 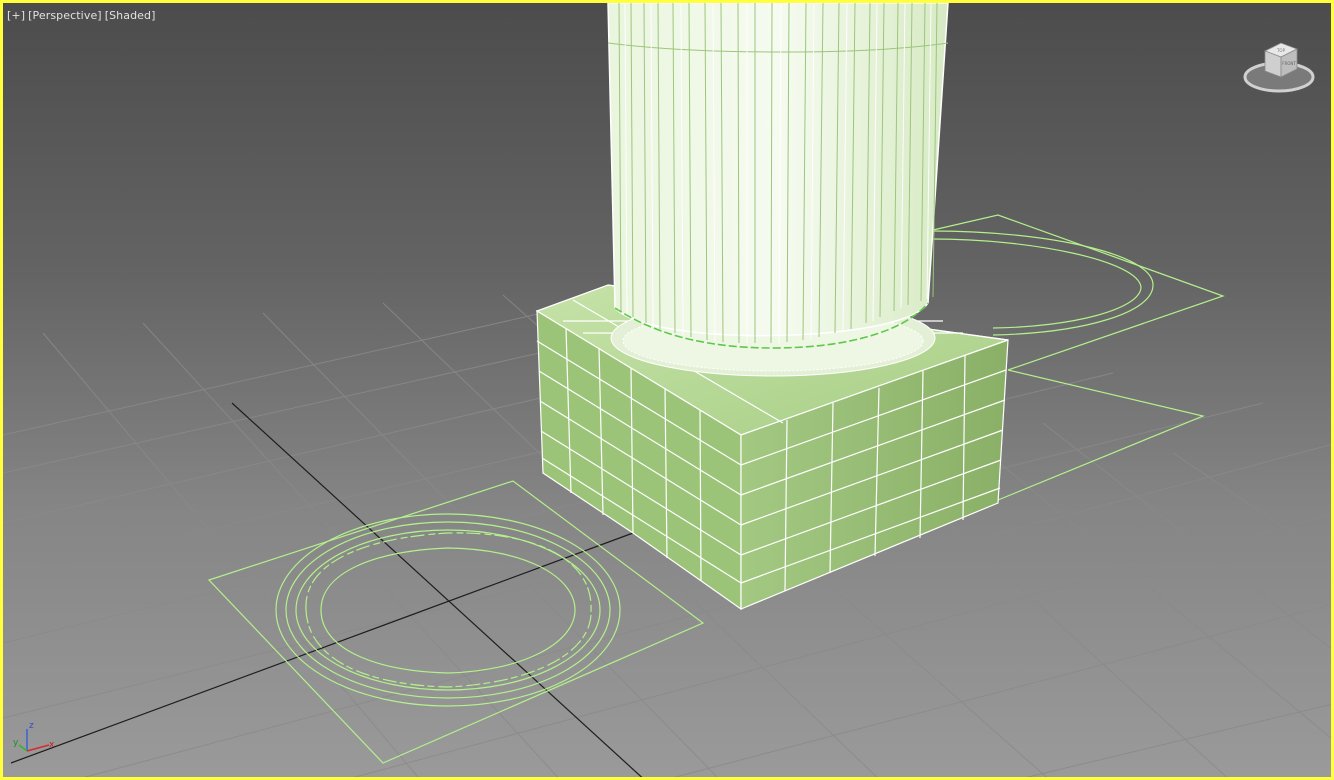 What do you see at coordinates (52, 745) in the screenshot?
I see `axis-x-label: x` at bounding box center [52, 745].